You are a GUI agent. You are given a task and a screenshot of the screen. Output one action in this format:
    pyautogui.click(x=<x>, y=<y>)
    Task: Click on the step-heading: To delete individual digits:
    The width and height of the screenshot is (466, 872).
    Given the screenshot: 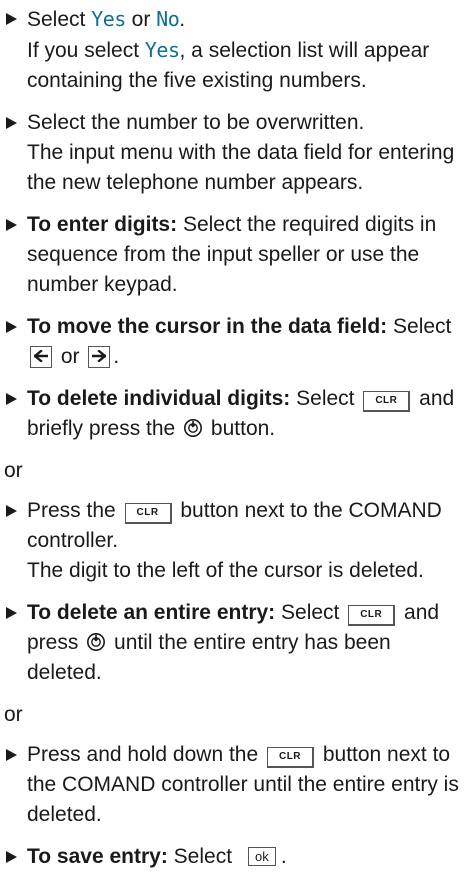 What is the action you would take?
    pyautogui.click(x=159, y=398)
    